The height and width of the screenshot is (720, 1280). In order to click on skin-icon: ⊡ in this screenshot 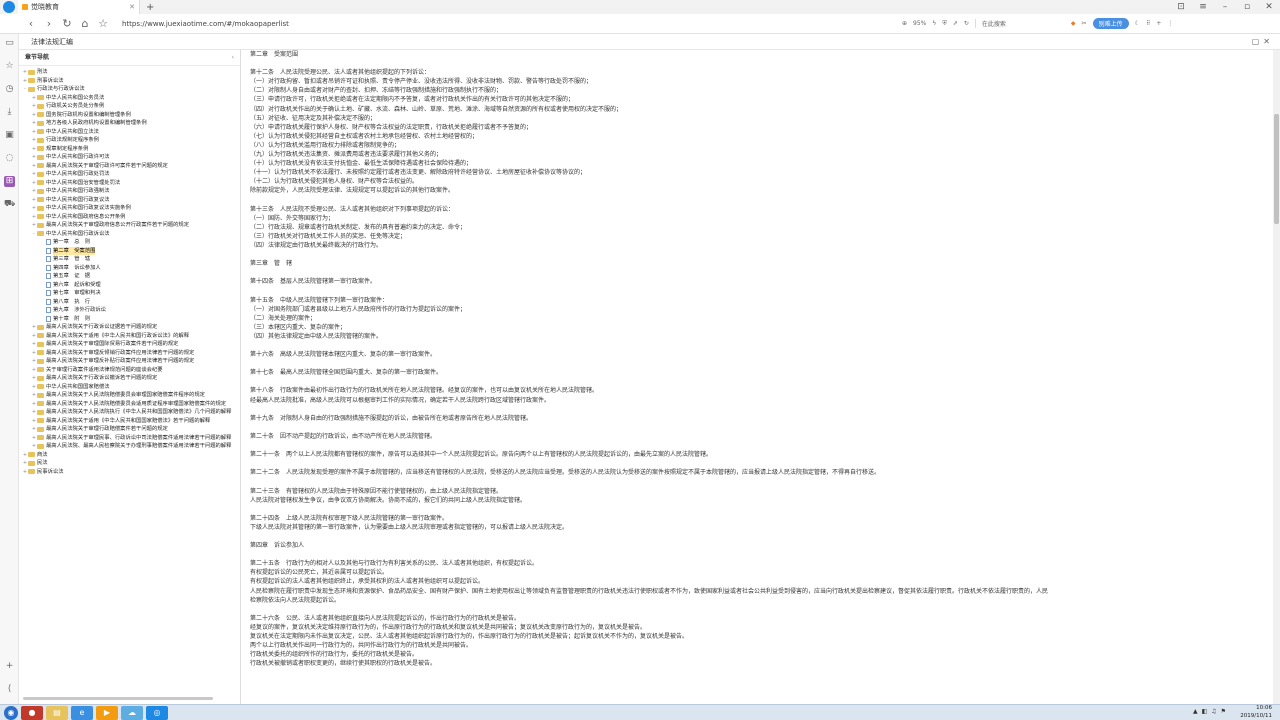, I will do `click(1181, 7)`.